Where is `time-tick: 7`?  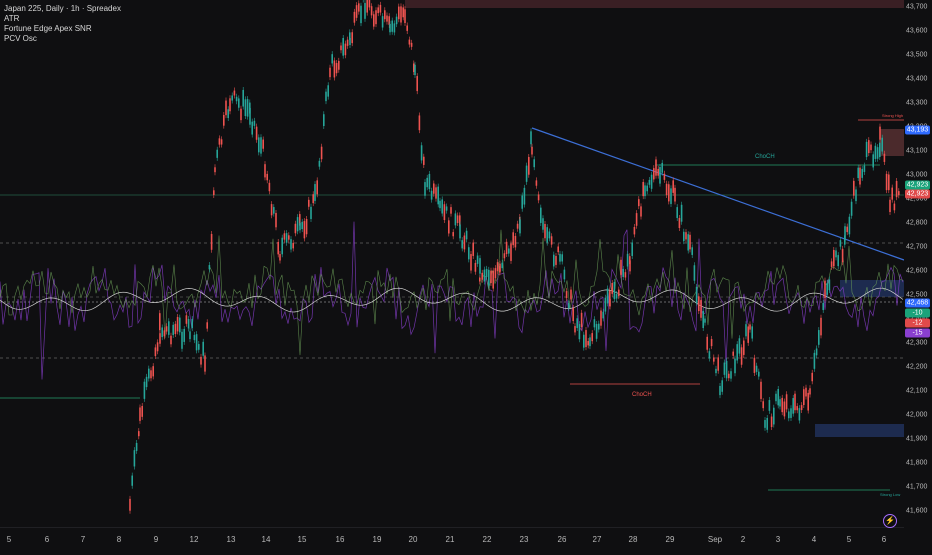 time-tick: 7 is located at coordinates (83, 539).